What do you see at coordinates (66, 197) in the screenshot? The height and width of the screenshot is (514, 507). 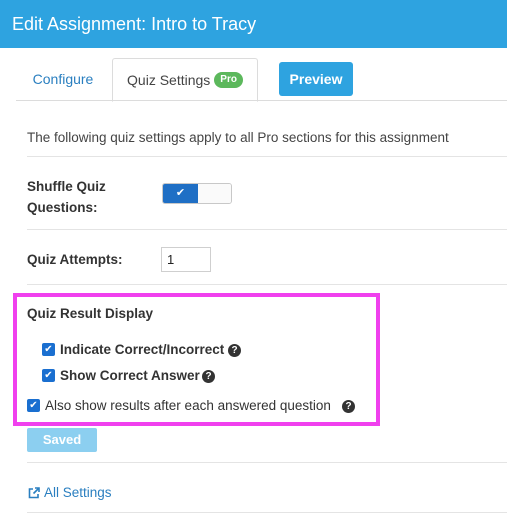 I see `shuffle-label: Shuffle Quiz Questions:` at bounding box center [66, 197].